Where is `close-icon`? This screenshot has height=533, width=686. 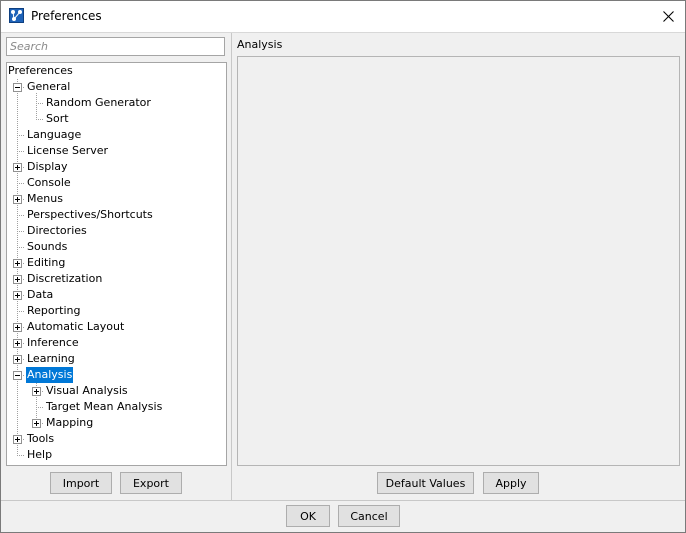
close-icon is located at coordinates (668, 16).